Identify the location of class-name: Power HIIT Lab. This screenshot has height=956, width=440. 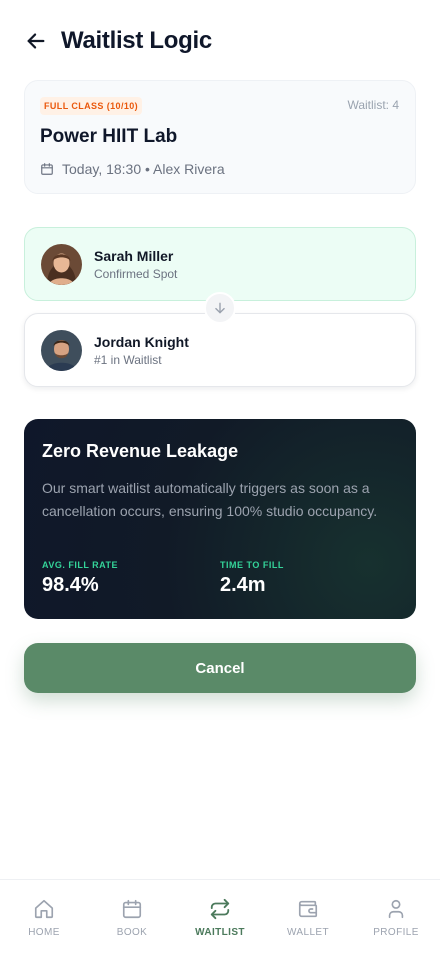
(109, 136).